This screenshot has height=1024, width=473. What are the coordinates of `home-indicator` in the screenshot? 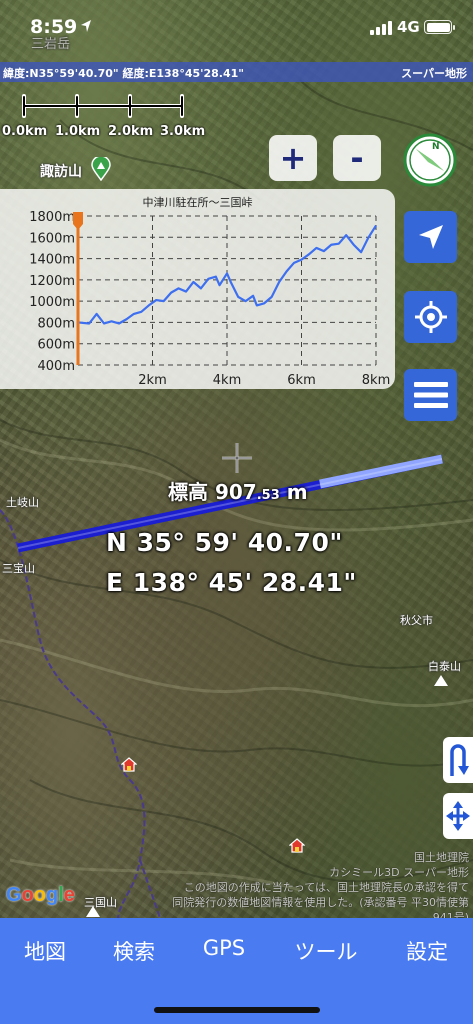 It's located at (237, 1010).